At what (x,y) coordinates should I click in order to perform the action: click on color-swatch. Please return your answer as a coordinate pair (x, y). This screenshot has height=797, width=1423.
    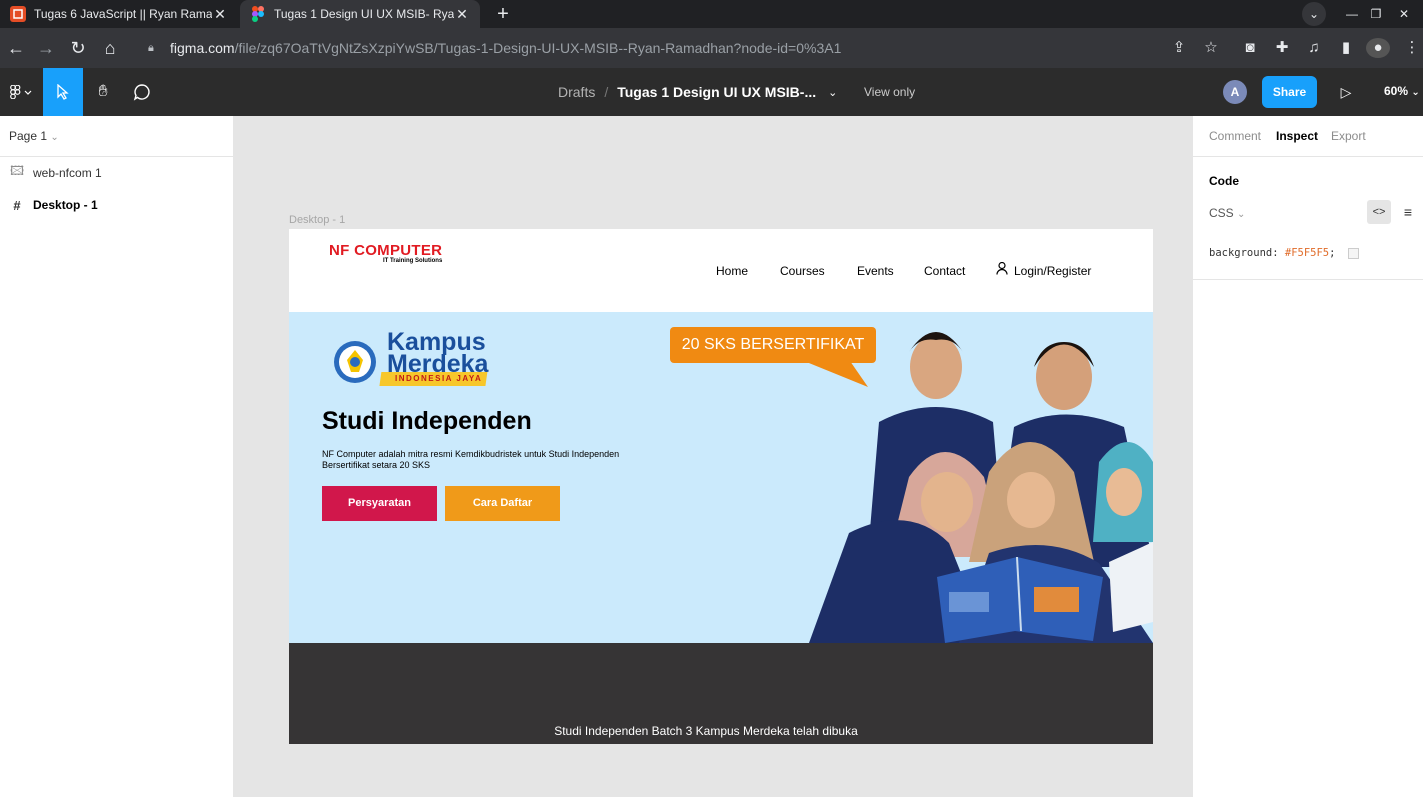
    Looking at the image, I should click on (1353, 253).